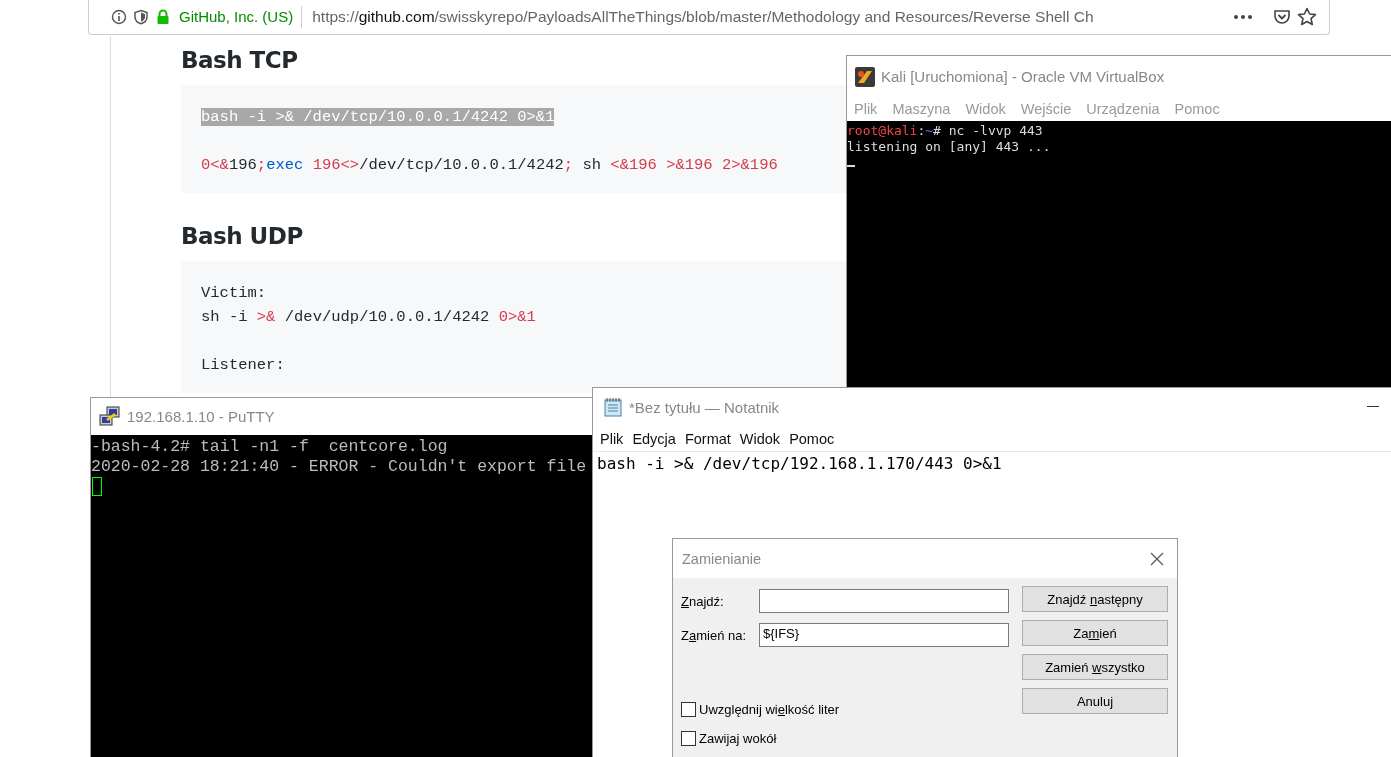  Describe the element at coordinates (234, 293) in the screenshot. I see `code-line: Victim:` at that location.